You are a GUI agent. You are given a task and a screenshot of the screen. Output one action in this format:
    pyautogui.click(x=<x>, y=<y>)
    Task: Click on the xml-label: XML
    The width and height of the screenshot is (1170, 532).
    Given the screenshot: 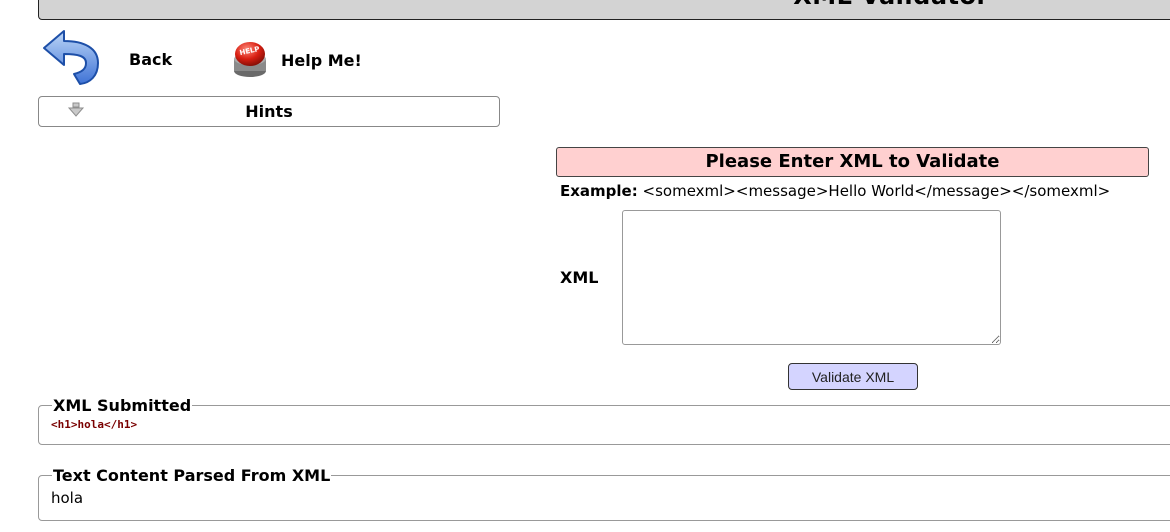 What is the action you would take?
    pyautogui.click(x=579, y=277)
    